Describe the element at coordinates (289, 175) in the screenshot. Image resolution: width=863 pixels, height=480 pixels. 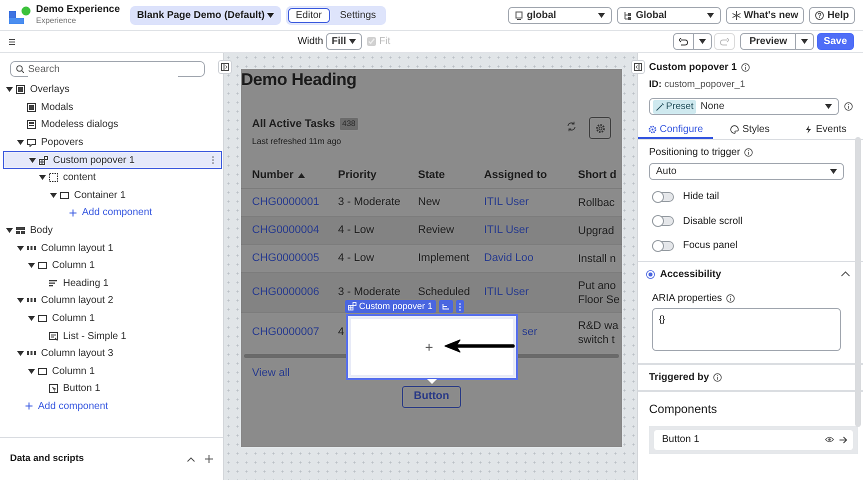
I see `column-header: Number` at that location.